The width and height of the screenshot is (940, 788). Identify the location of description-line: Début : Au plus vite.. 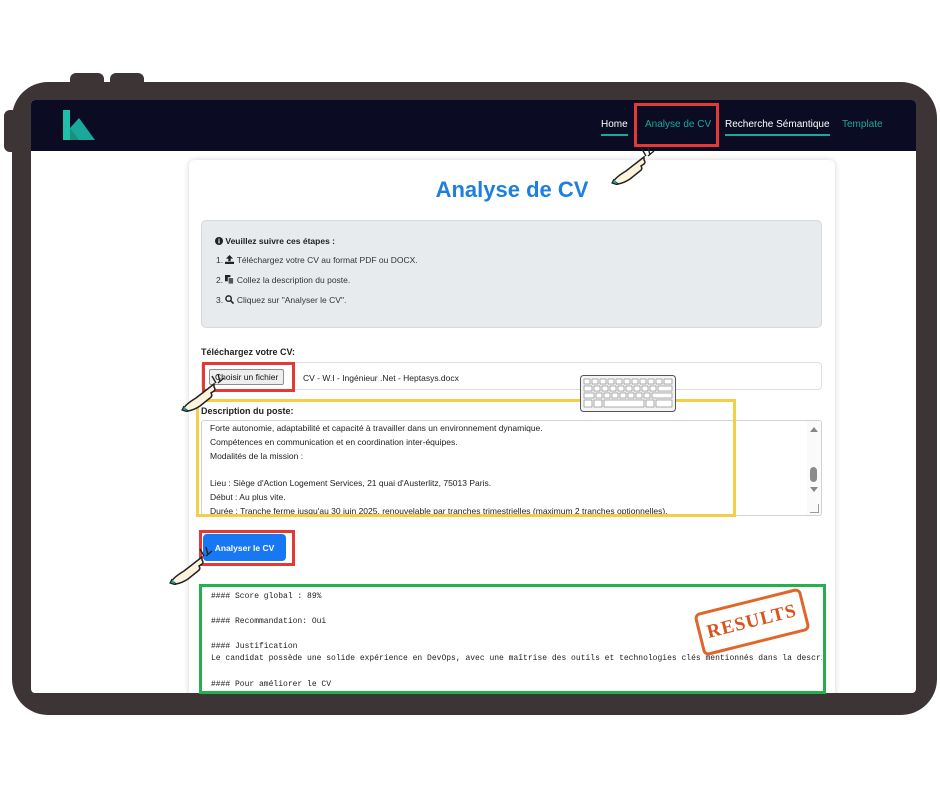
(248, 497).